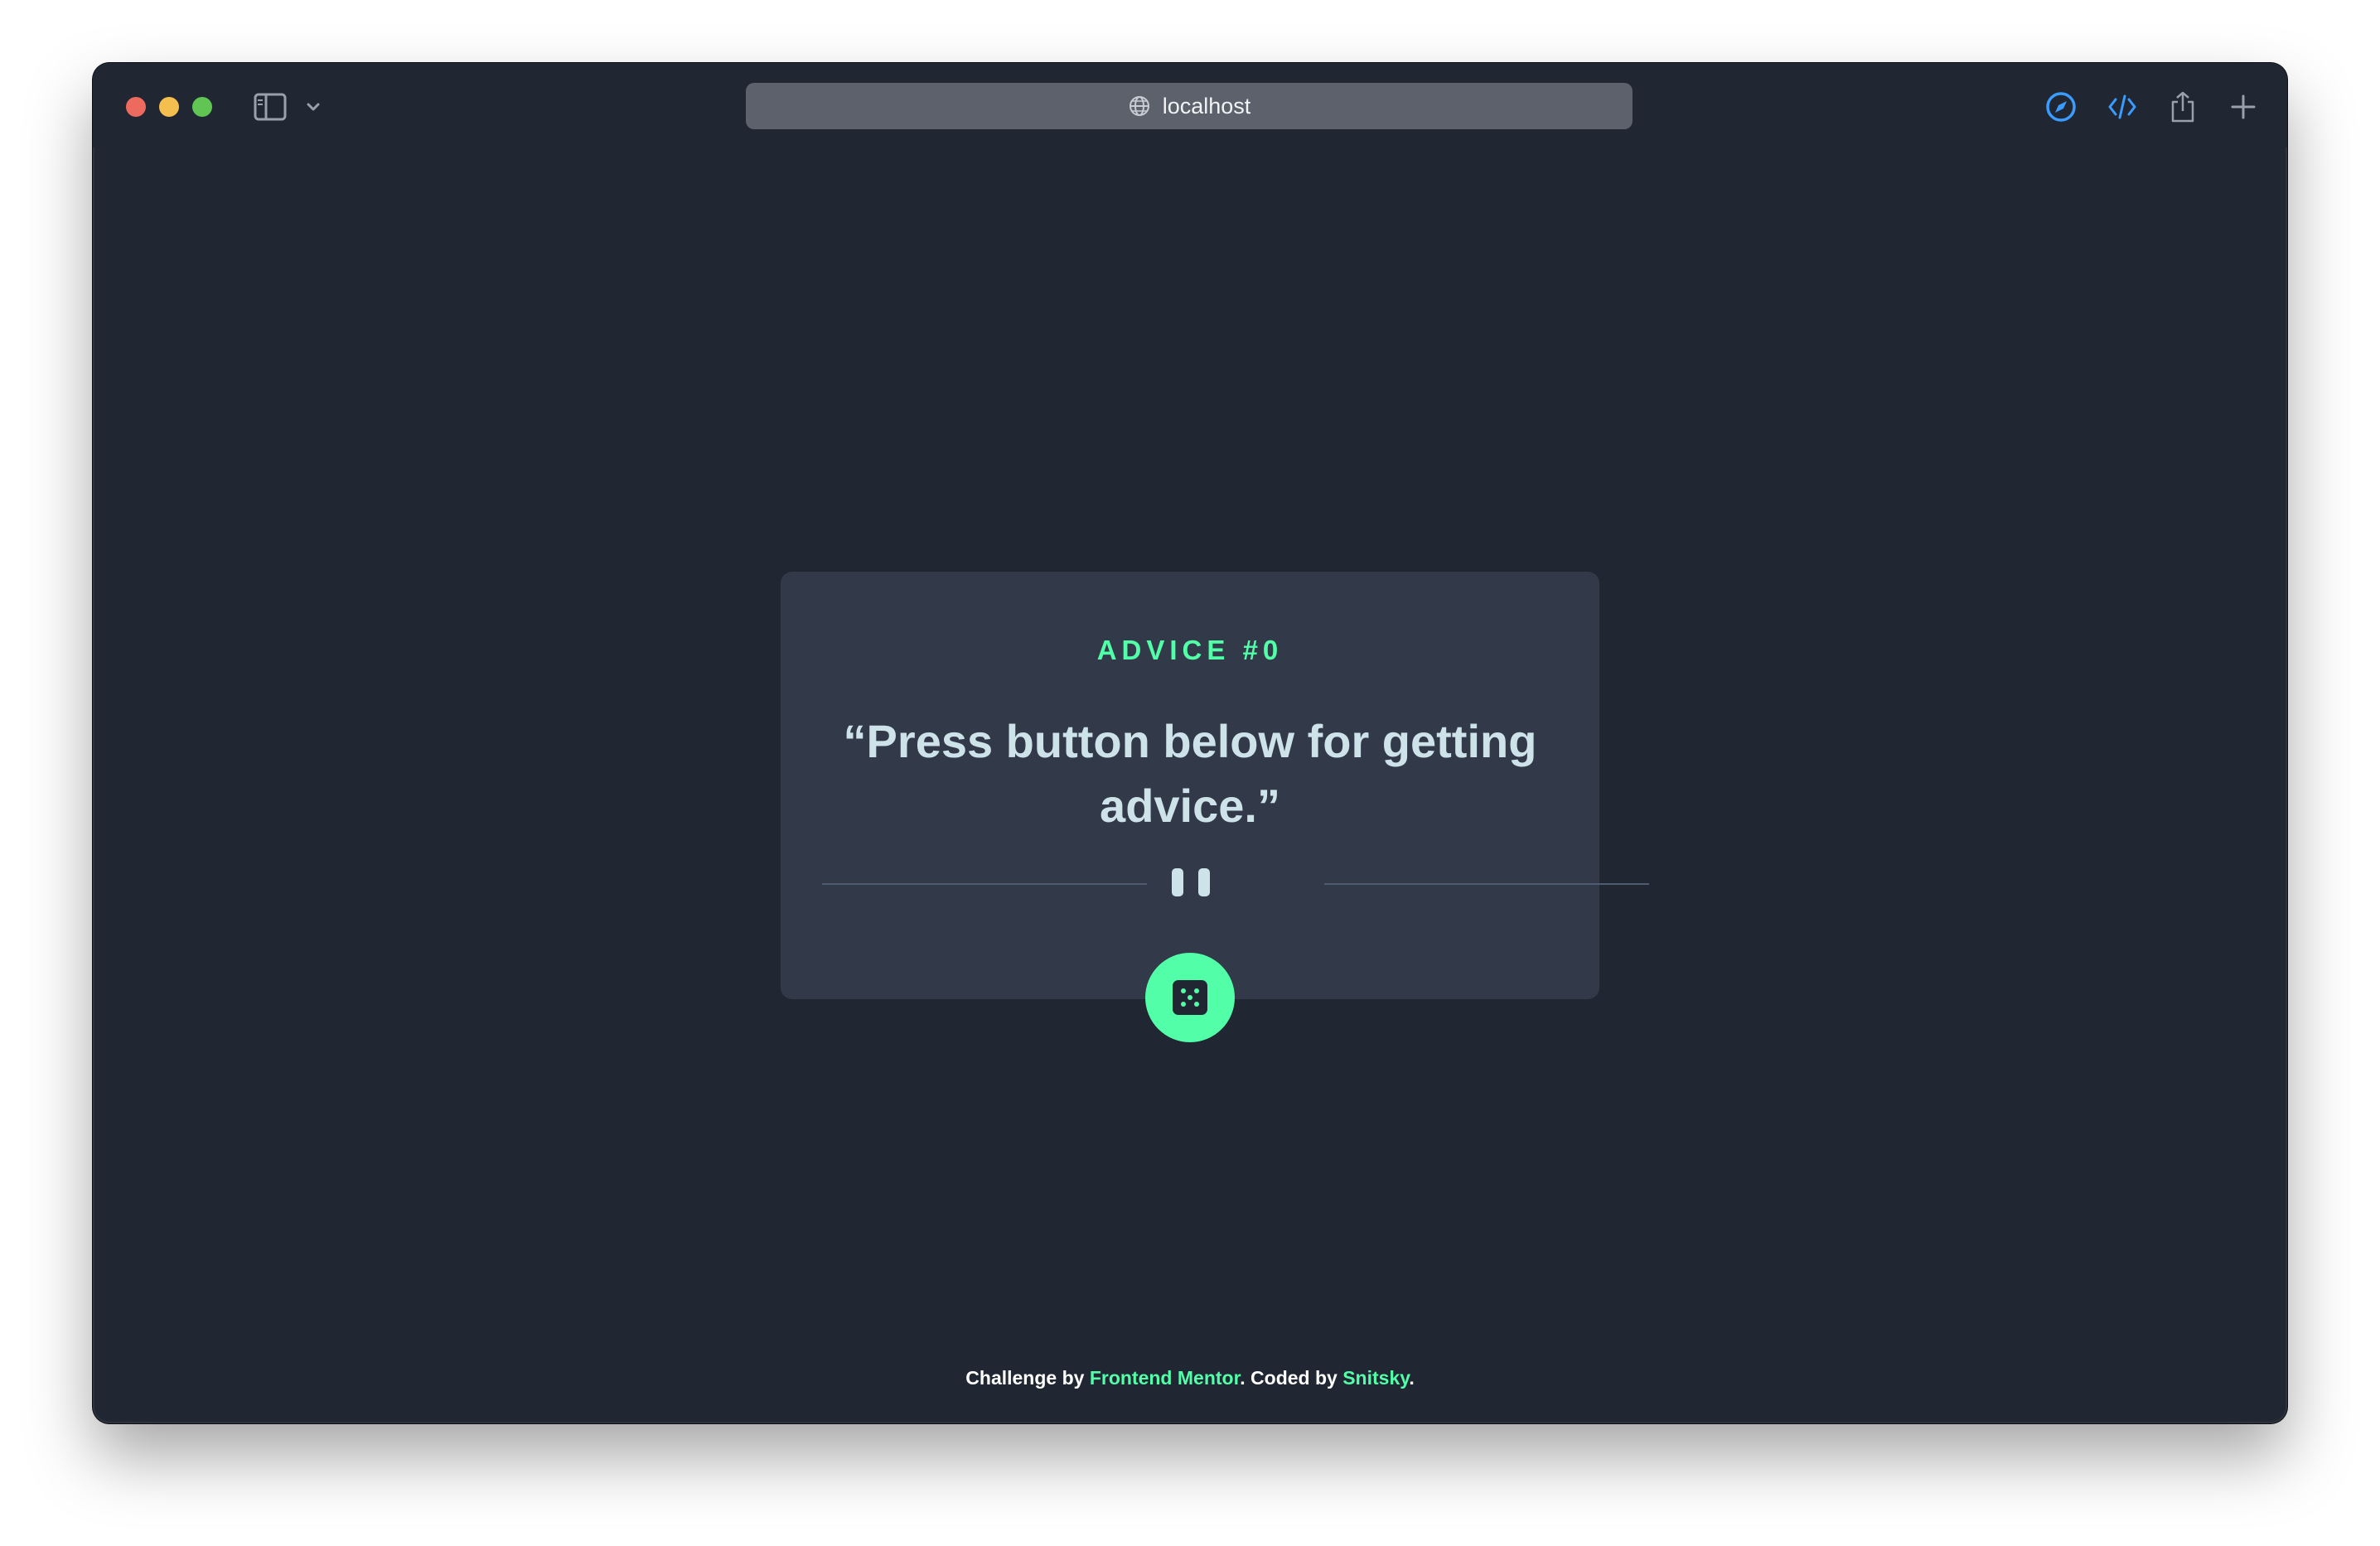 This screenshot has height=1546, width=2380. Describe the element at coordinates (202, 107) in the screenshot. I see `maximize-window-button` at that location.